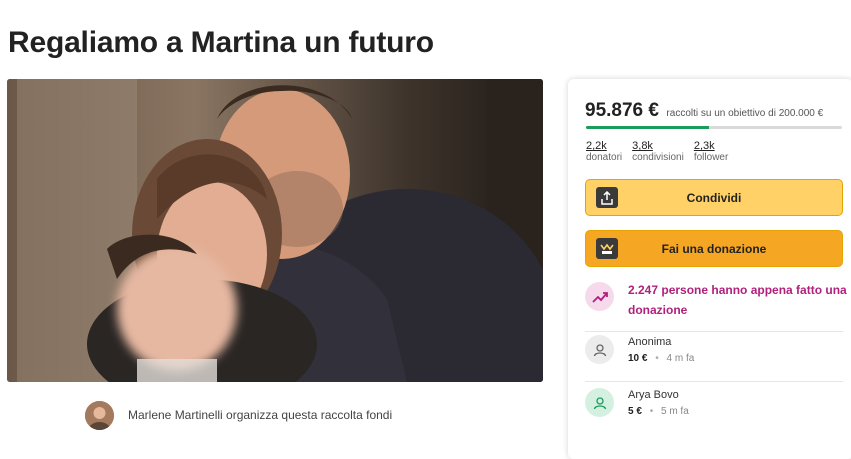  I want to click on stat-label: condivisioni, so click(658, 157).